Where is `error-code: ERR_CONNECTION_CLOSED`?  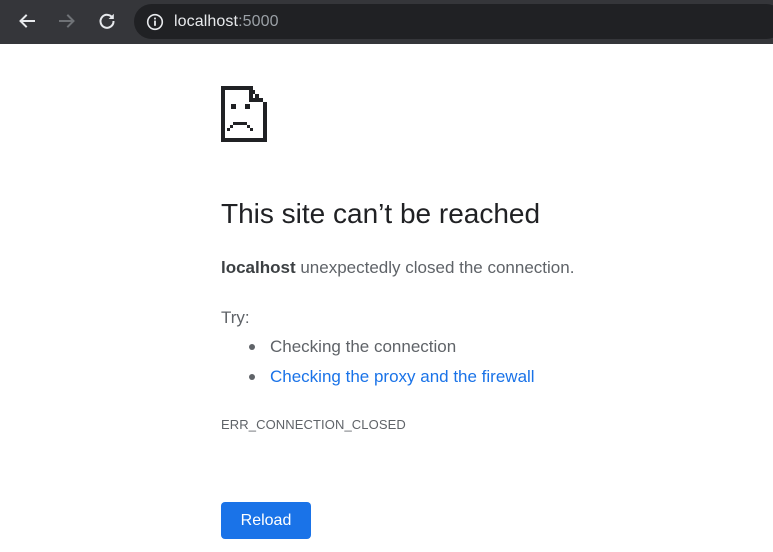
error-code: ERR_CONNECTION_CLOSED is located at coordinates (313, 424).